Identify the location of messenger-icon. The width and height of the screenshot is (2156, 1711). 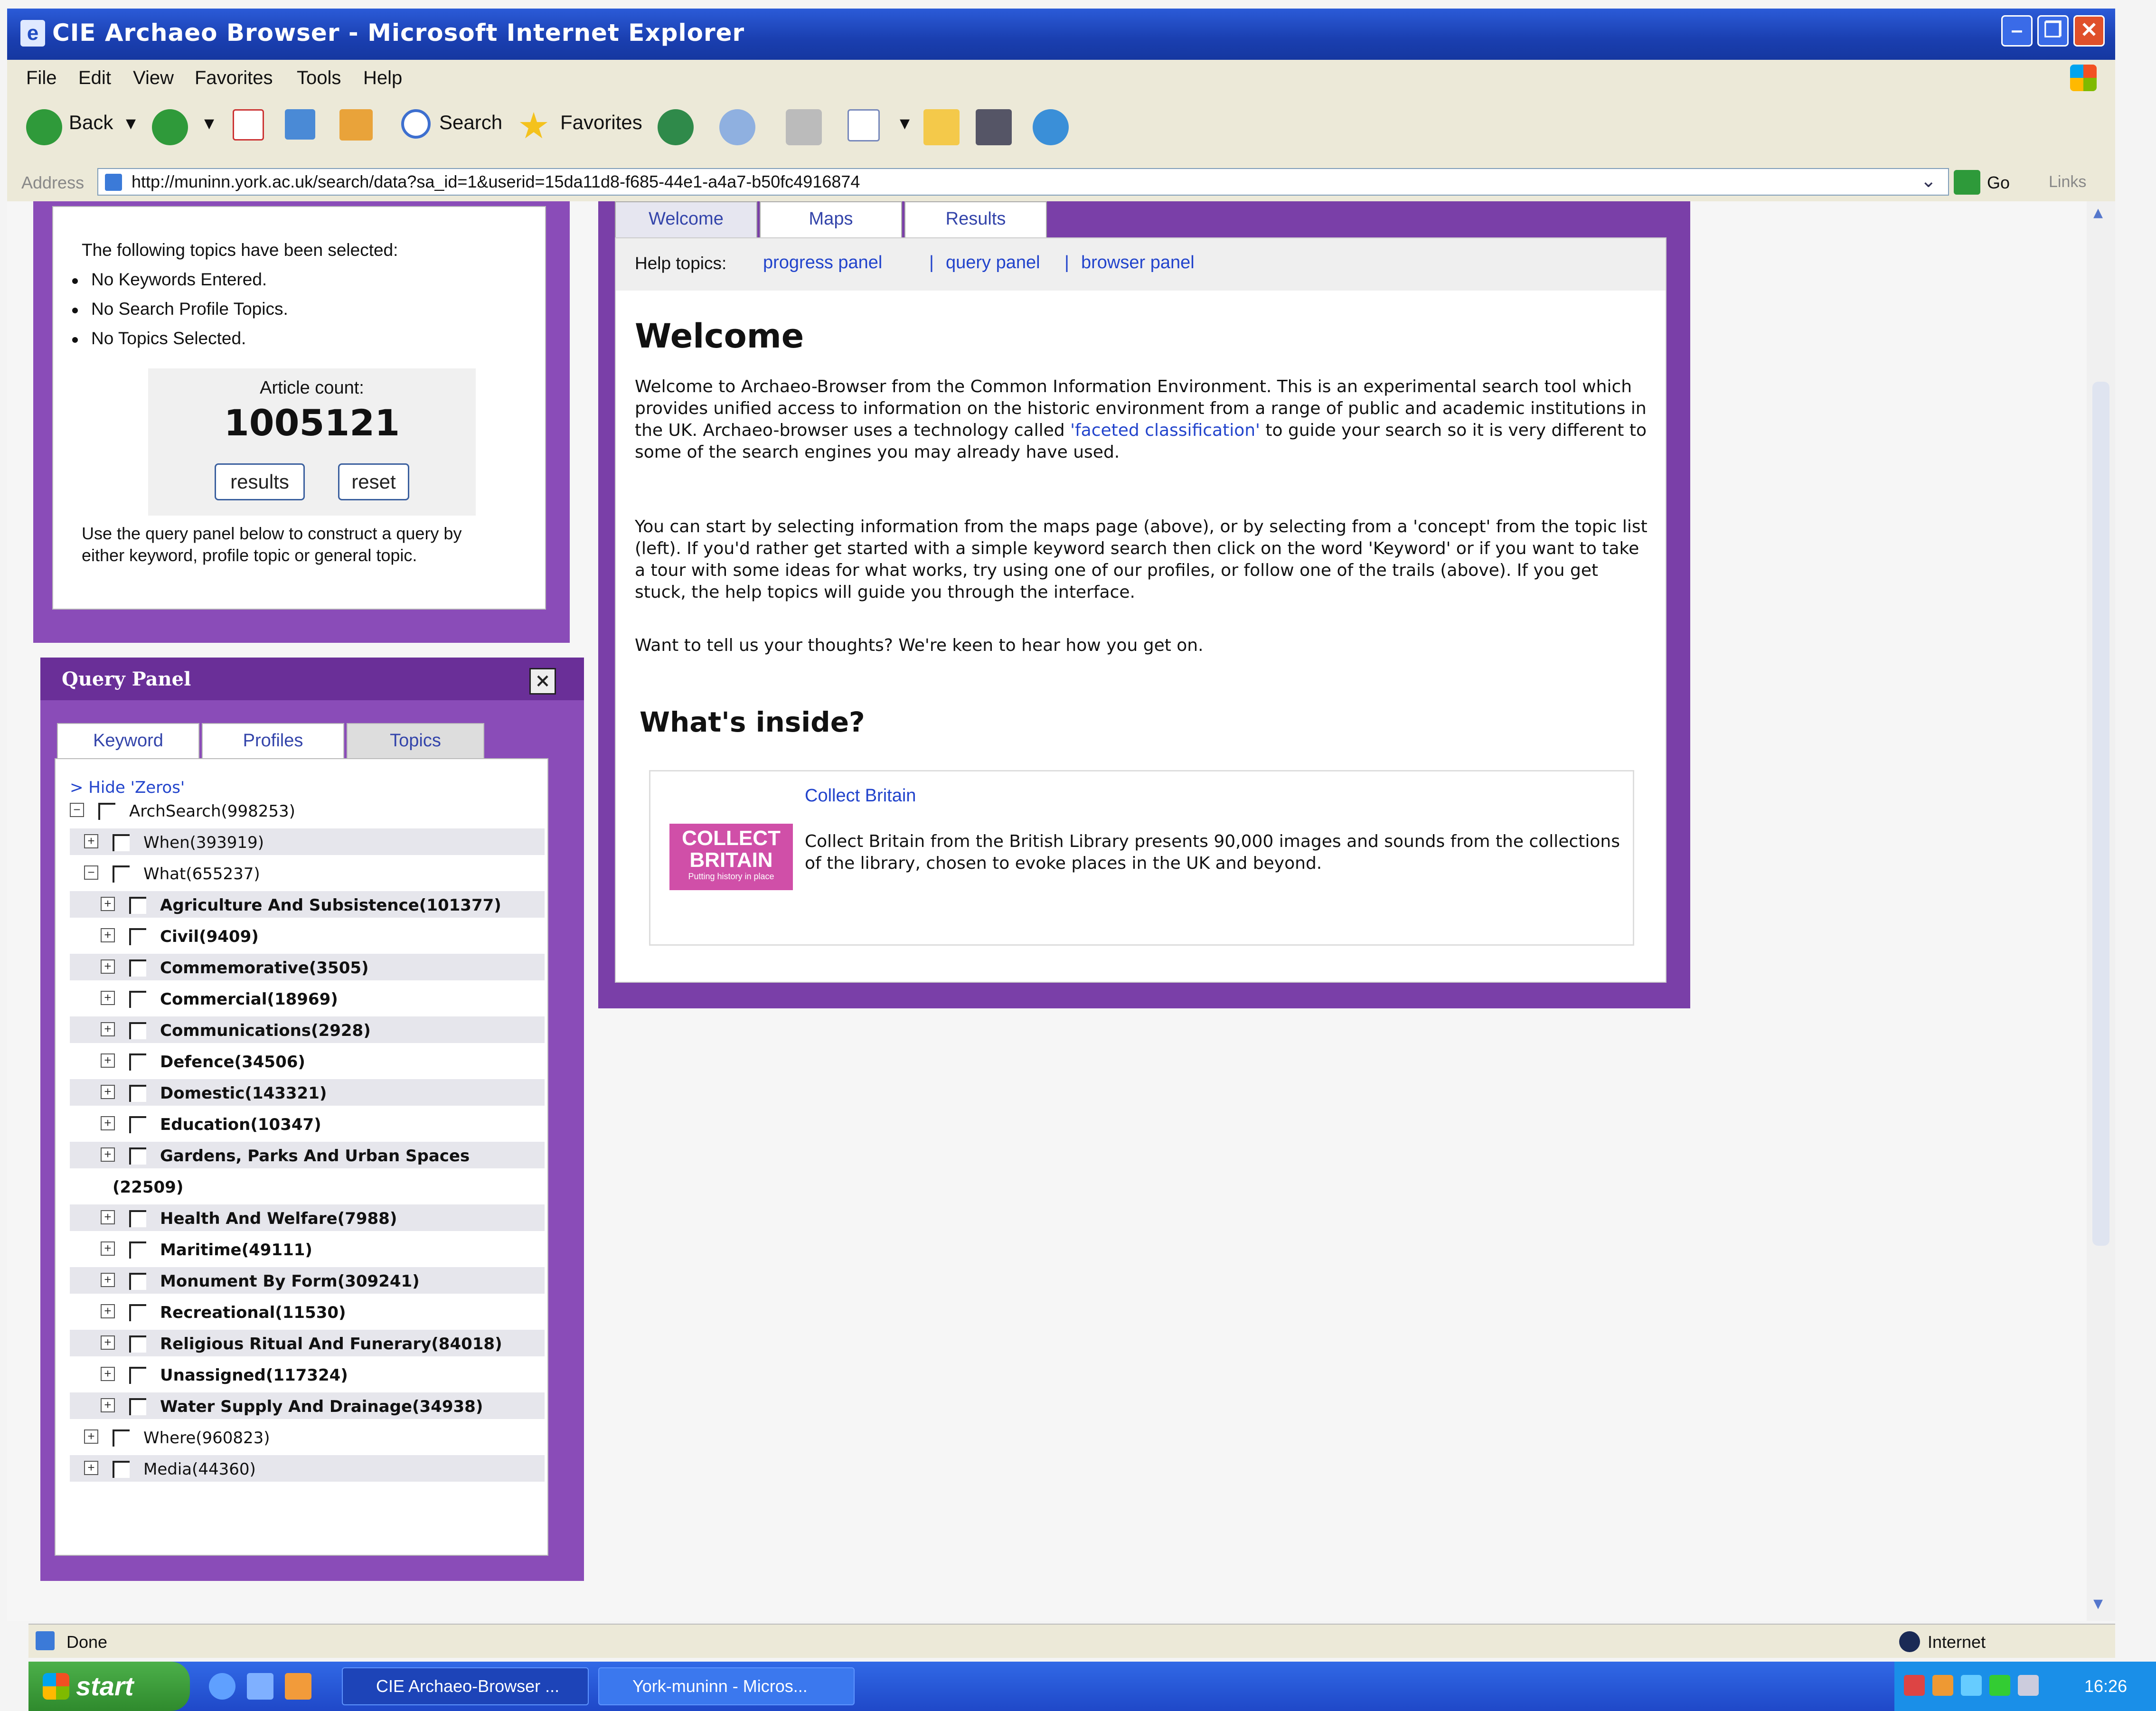
(1051, 127).